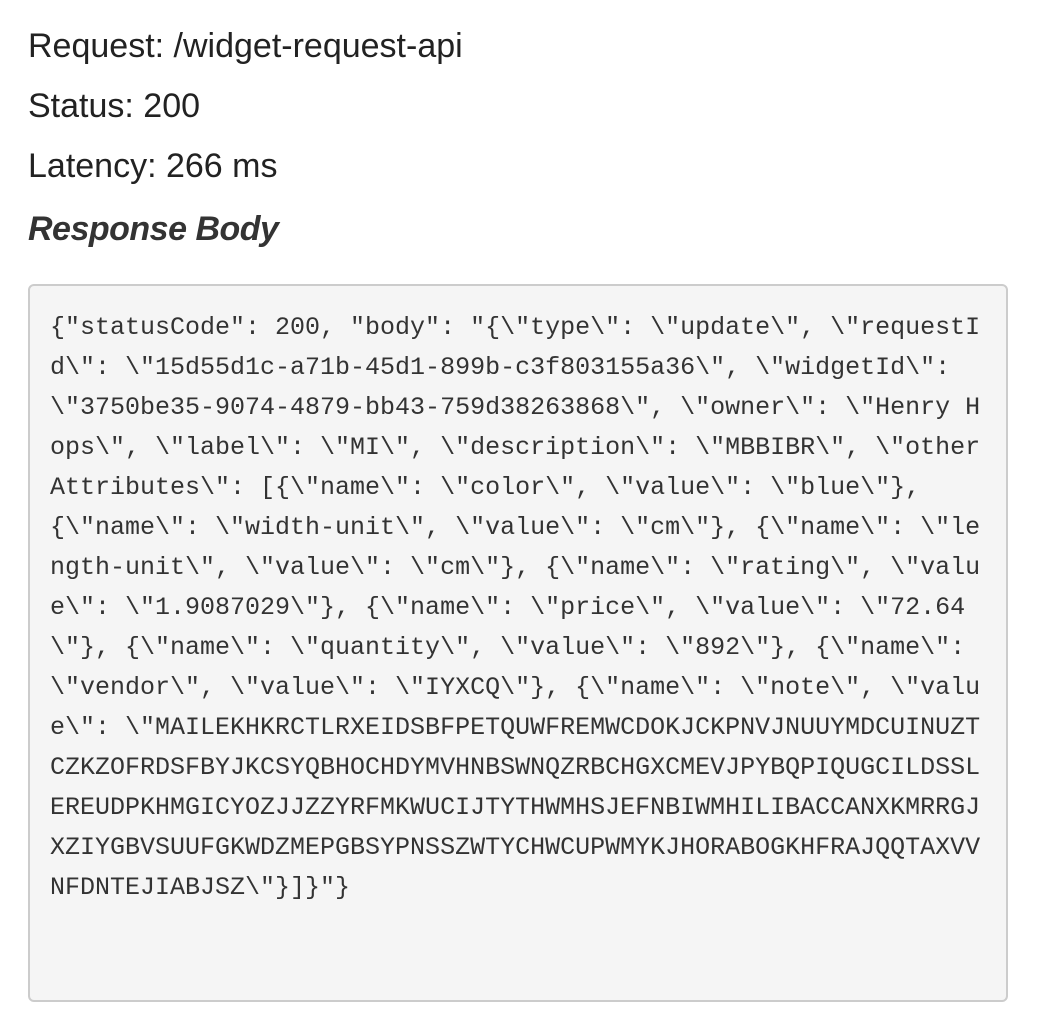 Image resolution: width=1060 pixels, height=1028 pixels. What do you see at coordinates (81, 106) in the screenshot?
I see `status-label: Status:` at bounding box center [81, 106].